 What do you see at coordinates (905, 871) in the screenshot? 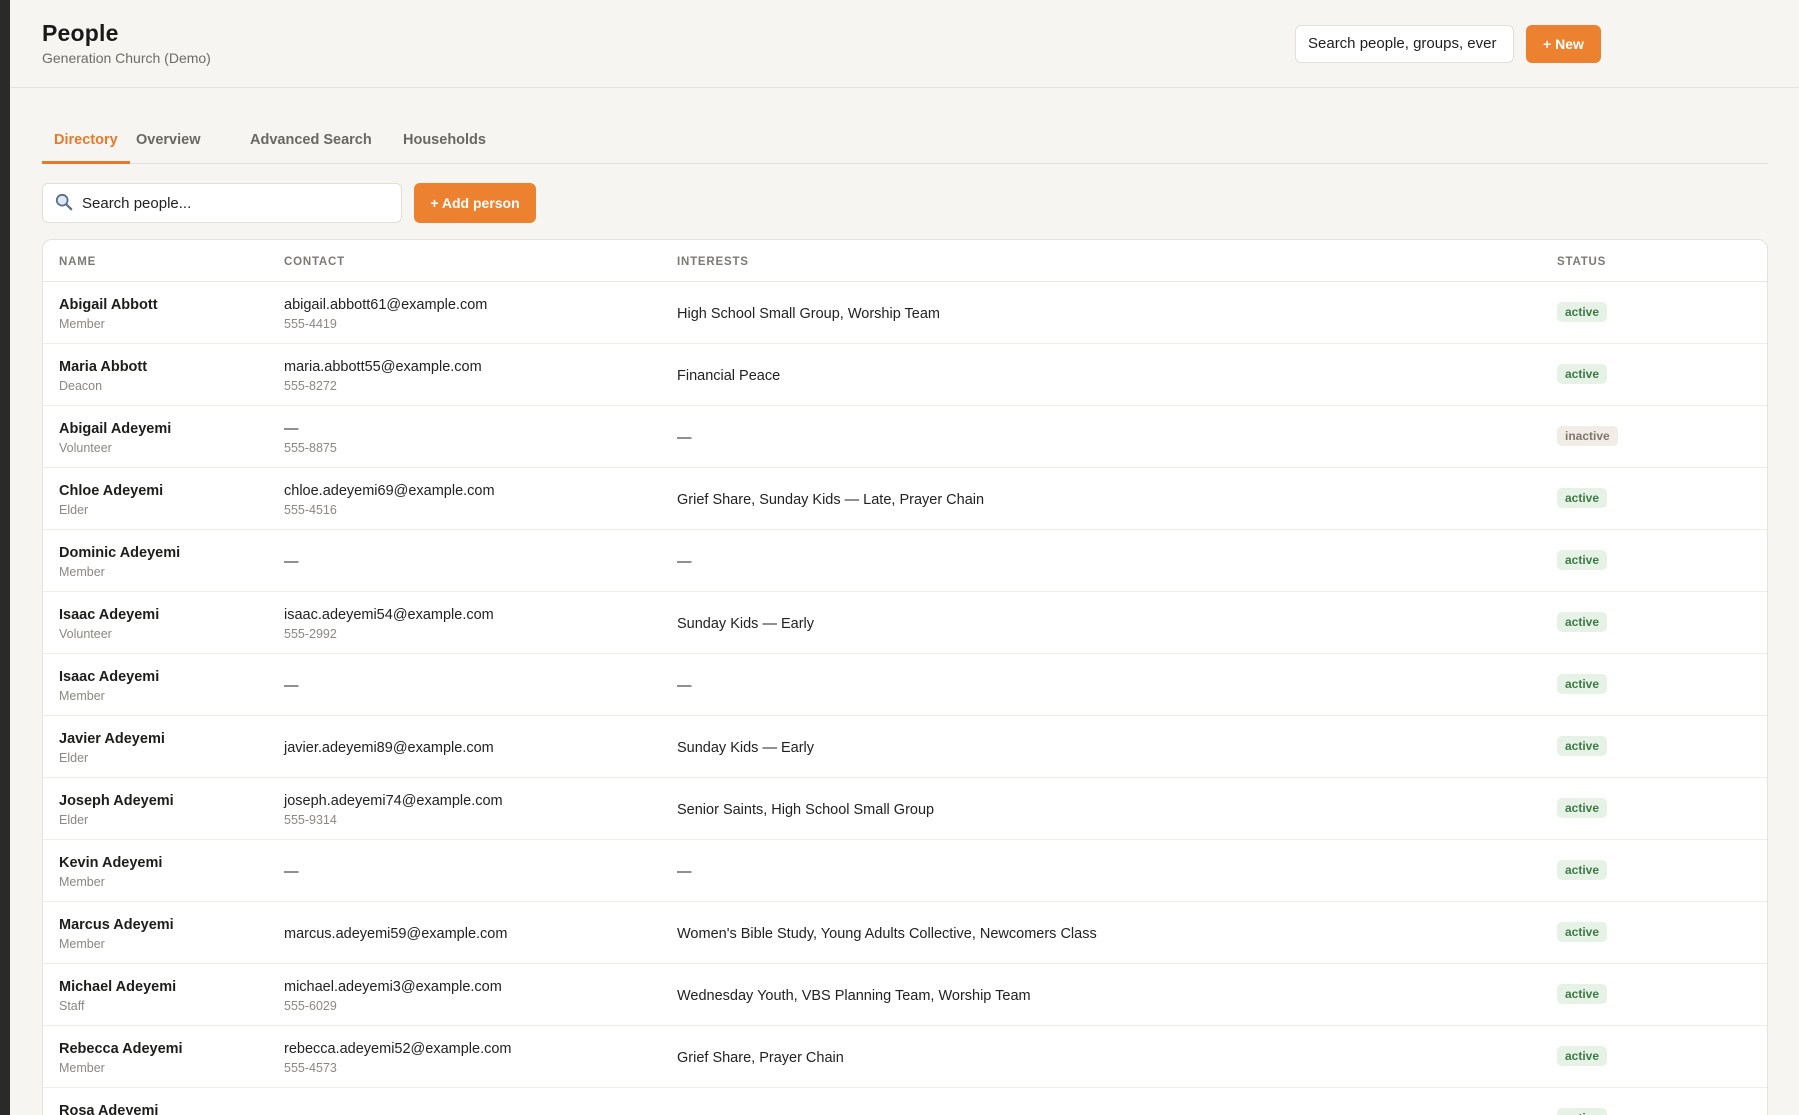
I see `table-row: Kevin Adeyemi Member — — active` at bounding box center [905, 871].